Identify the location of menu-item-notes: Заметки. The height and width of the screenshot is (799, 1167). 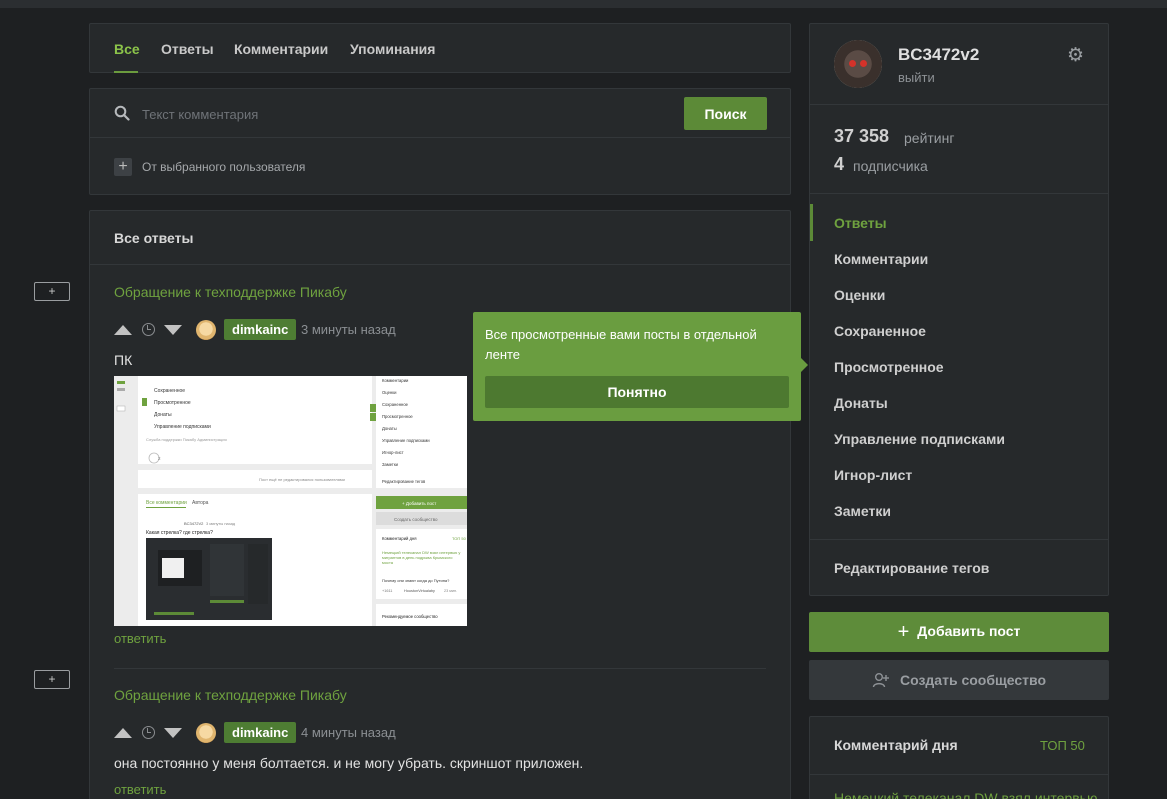
(862, 511).